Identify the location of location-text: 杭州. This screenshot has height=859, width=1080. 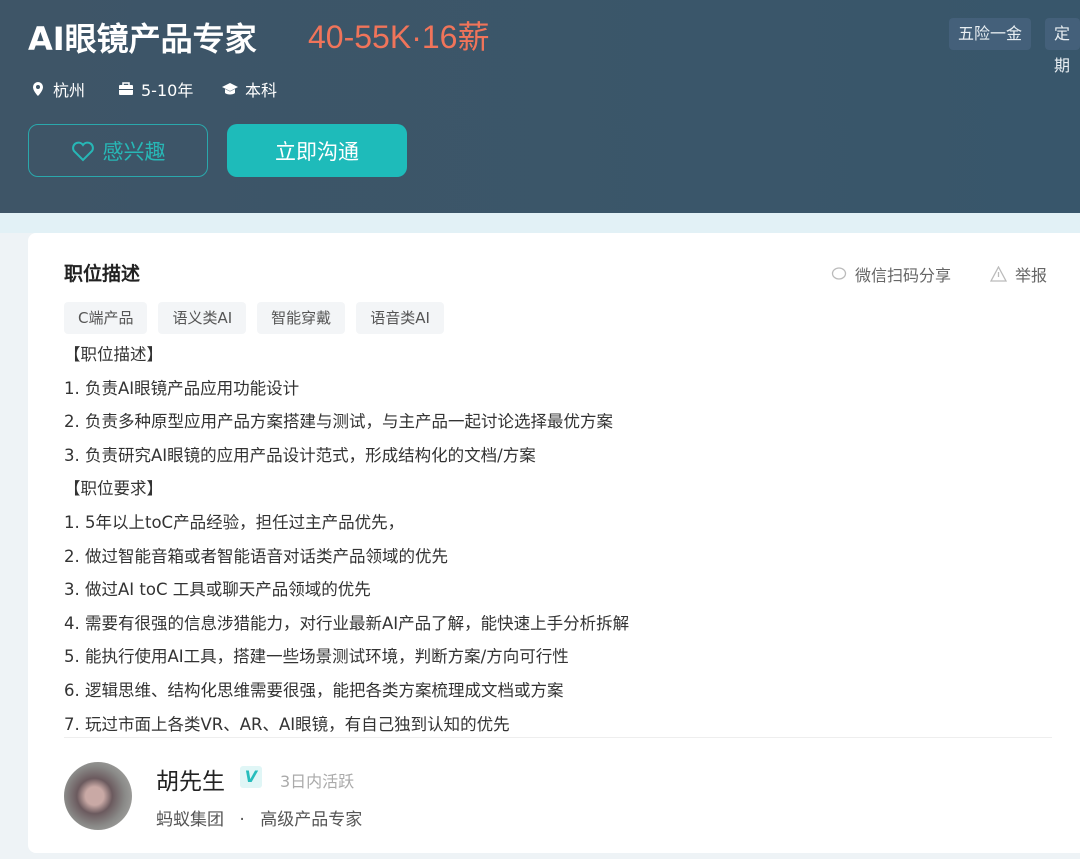
(69, 90).